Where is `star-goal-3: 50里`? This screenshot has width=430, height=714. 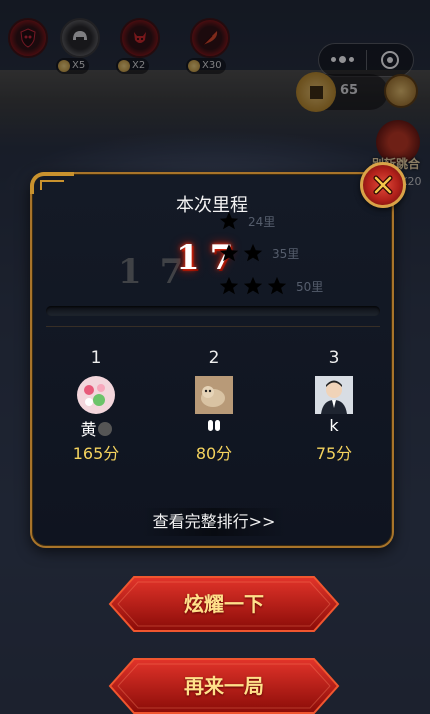
star-goal-3: 50里 is located at coordinates (270, 286).